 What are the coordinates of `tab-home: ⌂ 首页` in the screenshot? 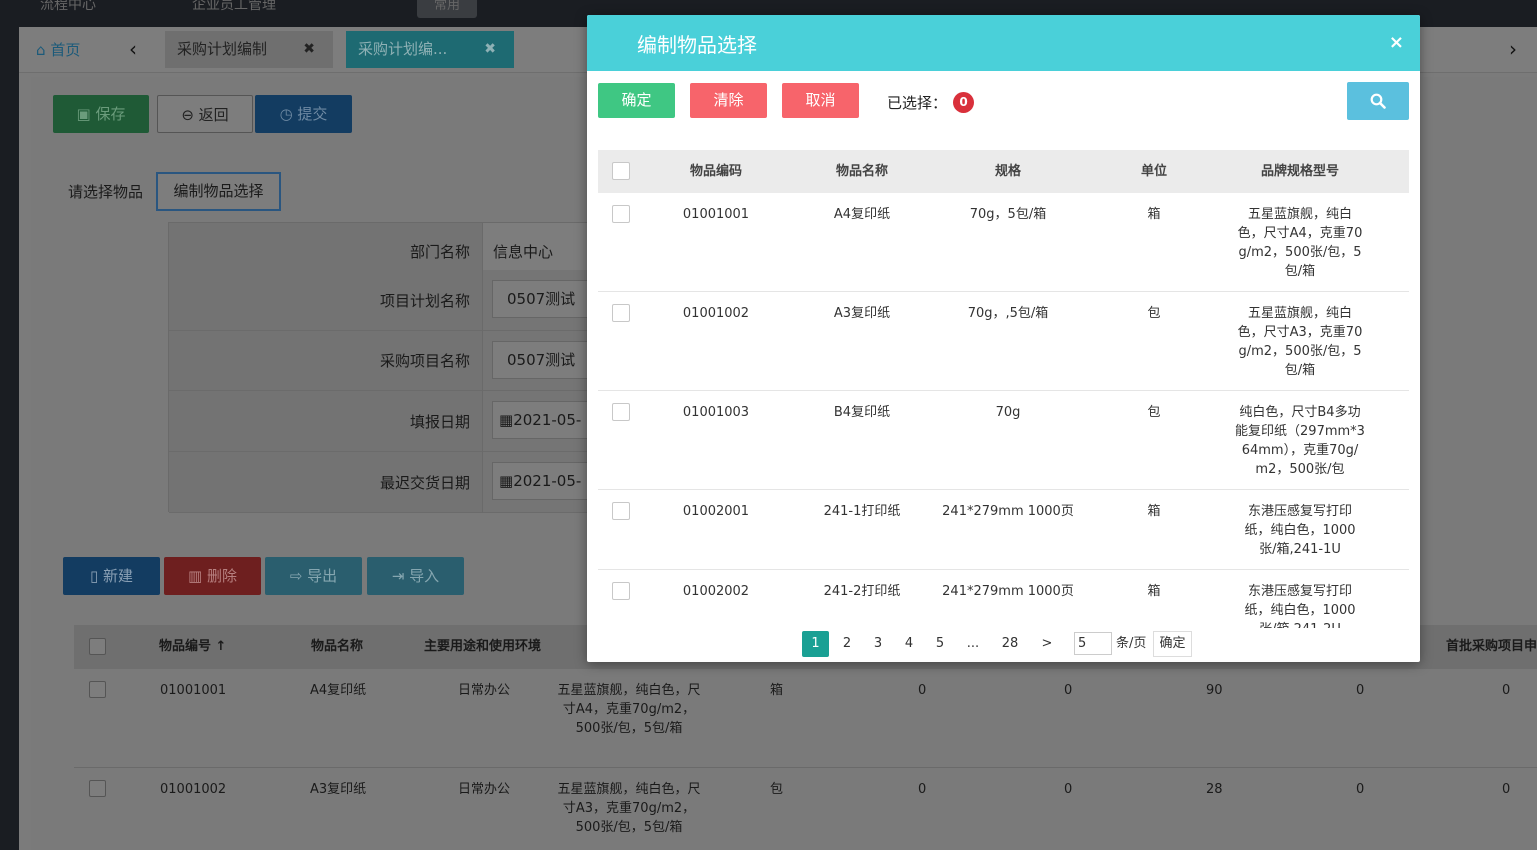 It's located at (58, 49).